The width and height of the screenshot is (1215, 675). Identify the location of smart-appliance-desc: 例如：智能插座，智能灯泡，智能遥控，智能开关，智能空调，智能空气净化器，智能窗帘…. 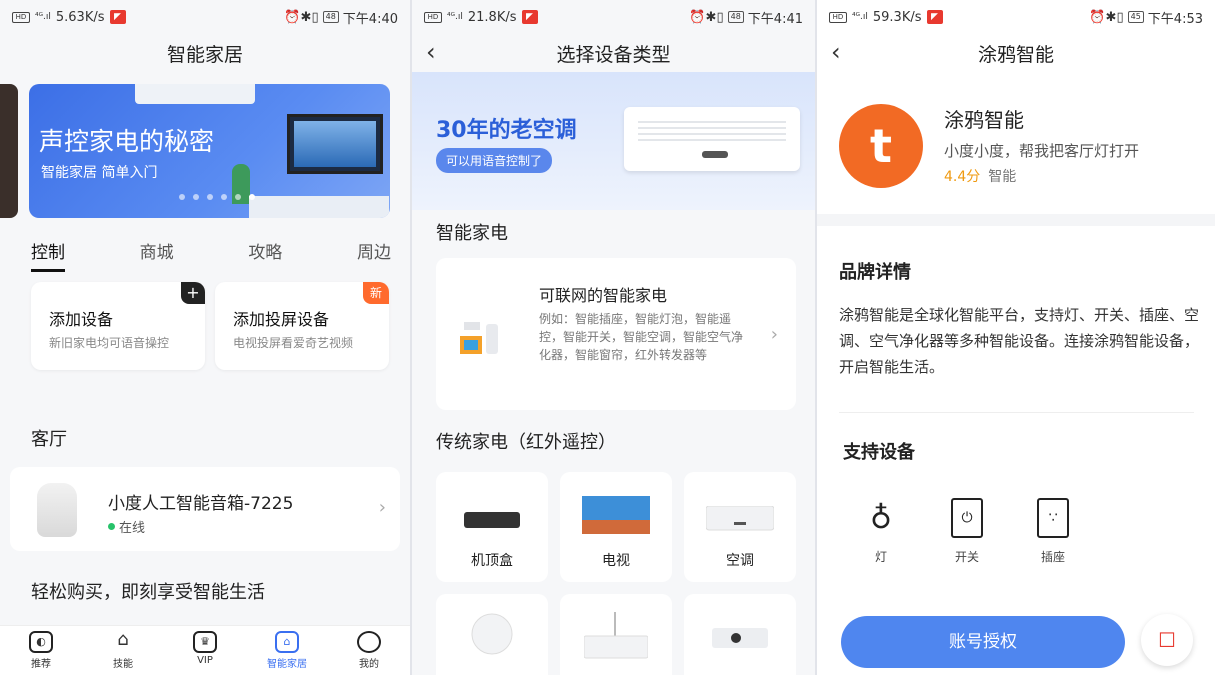
(641, 337).